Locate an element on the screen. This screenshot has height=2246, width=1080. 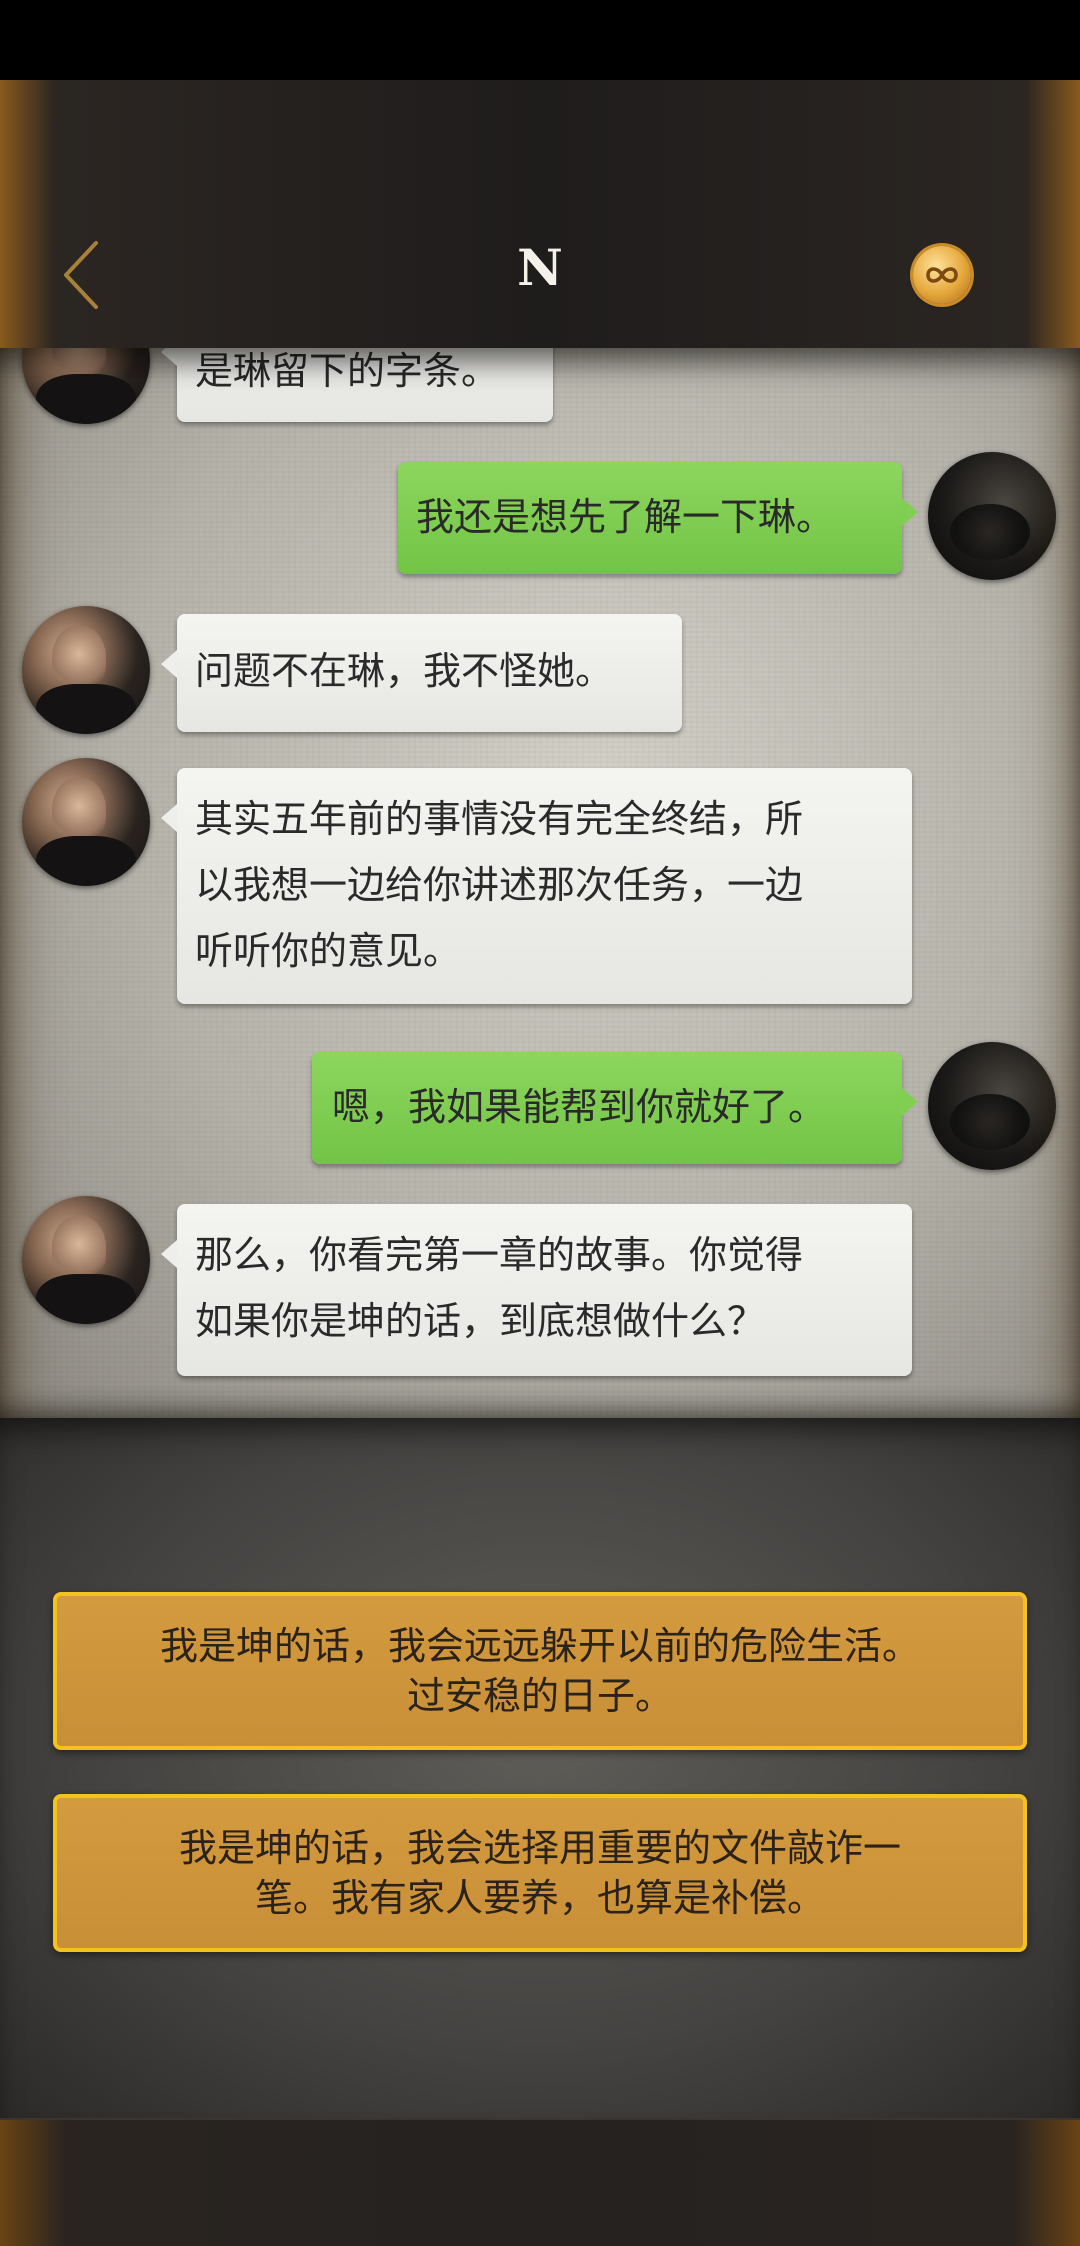
message-text: 嗯，我如果能帮到你就好了。 is located at coordinates (579, 1107).